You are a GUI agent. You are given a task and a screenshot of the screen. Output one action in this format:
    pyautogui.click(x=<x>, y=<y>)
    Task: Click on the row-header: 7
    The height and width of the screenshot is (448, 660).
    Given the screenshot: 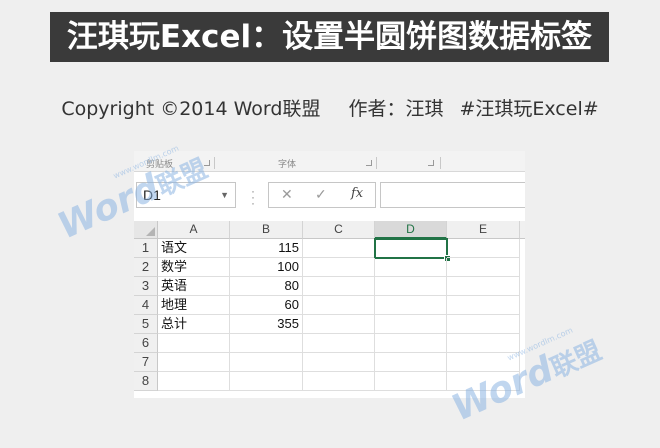 What is the action you would take?
    pyautogui.click(x=146, y=362)
    